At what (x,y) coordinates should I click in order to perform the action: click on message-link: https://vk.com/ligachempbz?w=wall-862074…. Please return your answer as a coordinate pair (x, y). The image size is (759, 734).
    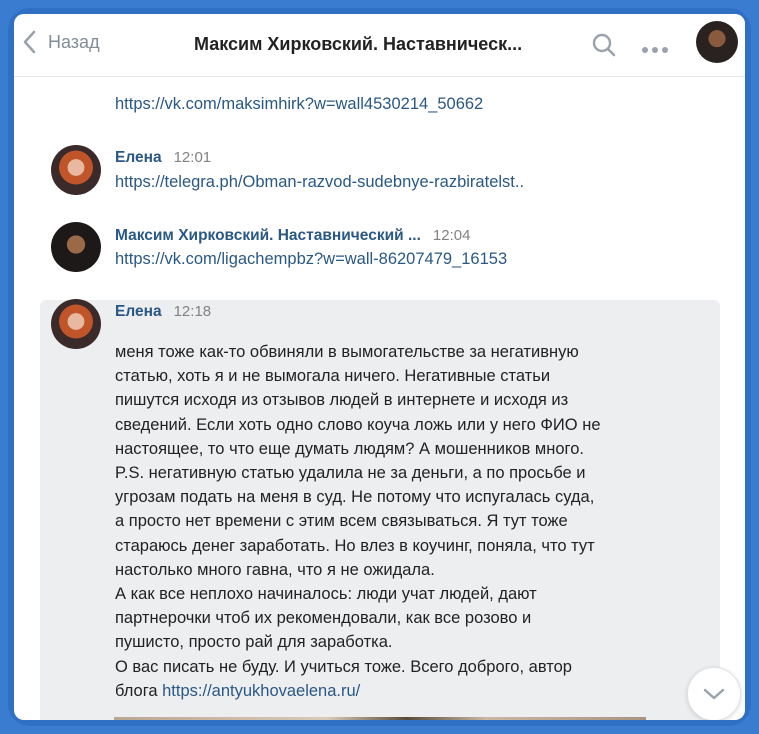
    Looking at the image, I should click on (311, 259).